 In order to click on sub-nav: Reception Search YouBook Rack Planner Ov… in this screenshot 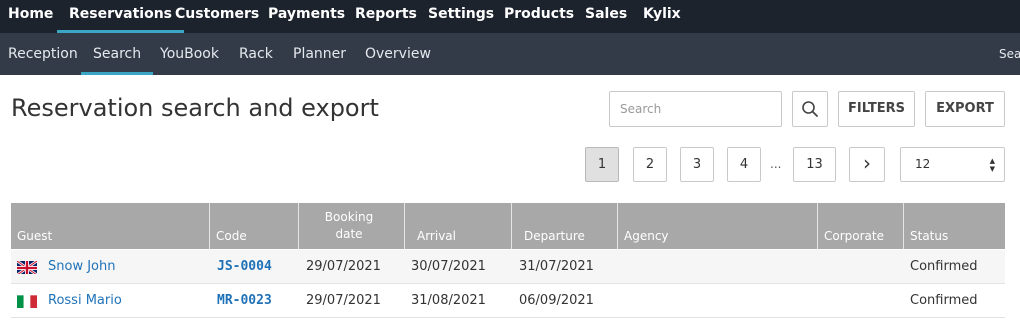, I will do `click(510, 54)`.